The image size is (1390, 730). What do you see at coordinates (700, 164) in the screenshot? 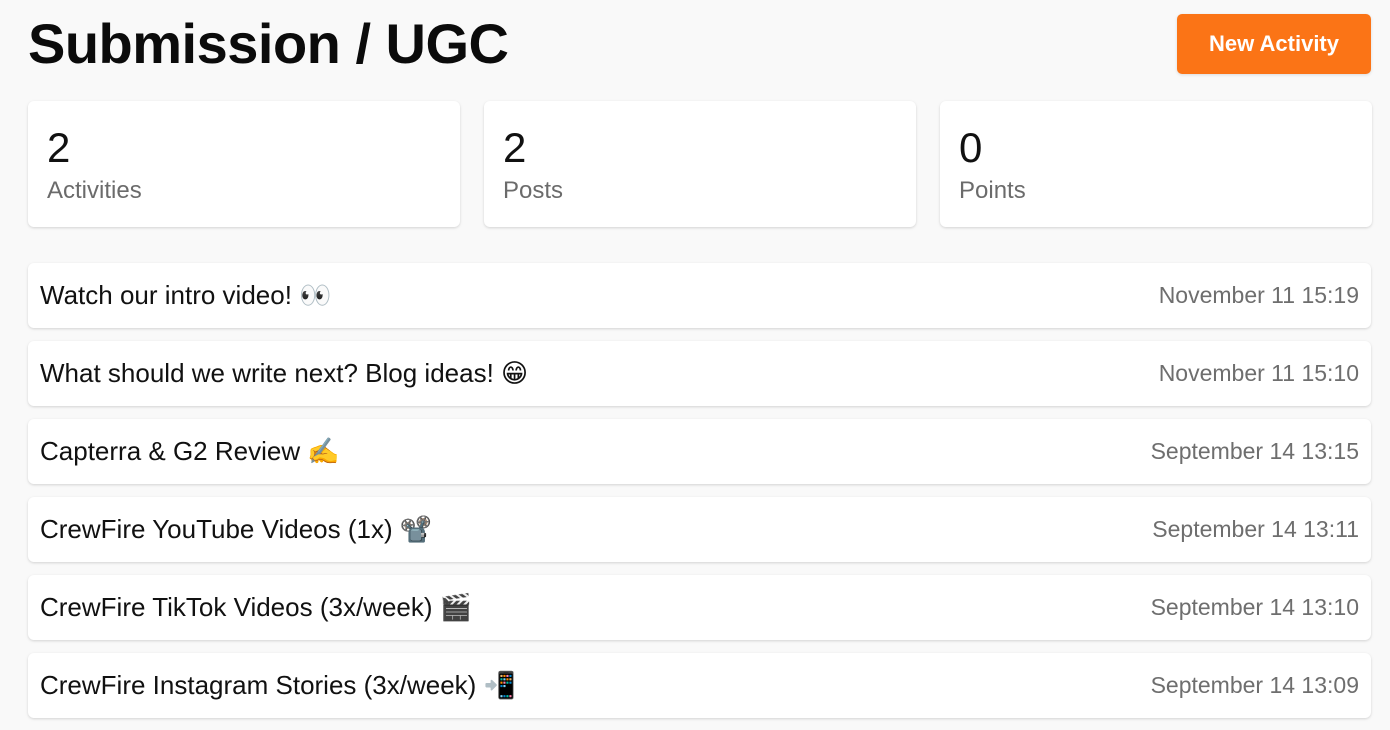
I see `stat-card-posts: 2 Posts` at bounding box center [700, 164].